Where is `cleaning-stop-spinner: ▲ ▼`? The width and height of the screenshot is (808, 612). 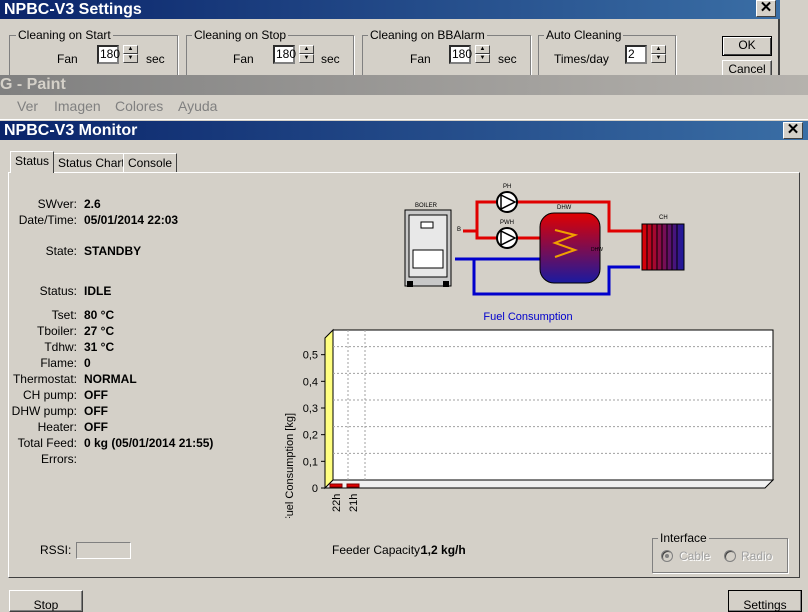 cleaning-stop-spinner: ▲ ▼ is located at coordinates (306, 54).